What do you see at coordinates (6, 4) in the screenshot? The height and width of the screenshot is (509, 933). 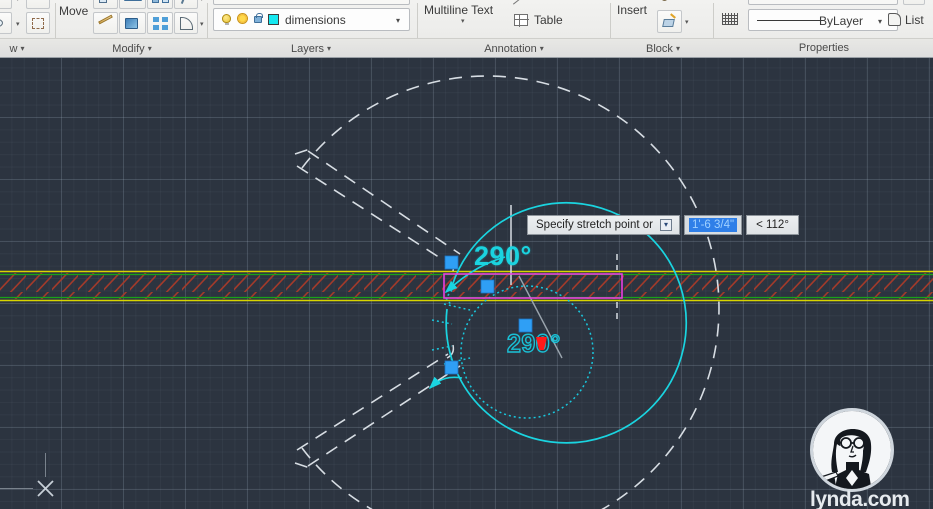 I see `view-tool-1-button` at bounding box center [6, 4].